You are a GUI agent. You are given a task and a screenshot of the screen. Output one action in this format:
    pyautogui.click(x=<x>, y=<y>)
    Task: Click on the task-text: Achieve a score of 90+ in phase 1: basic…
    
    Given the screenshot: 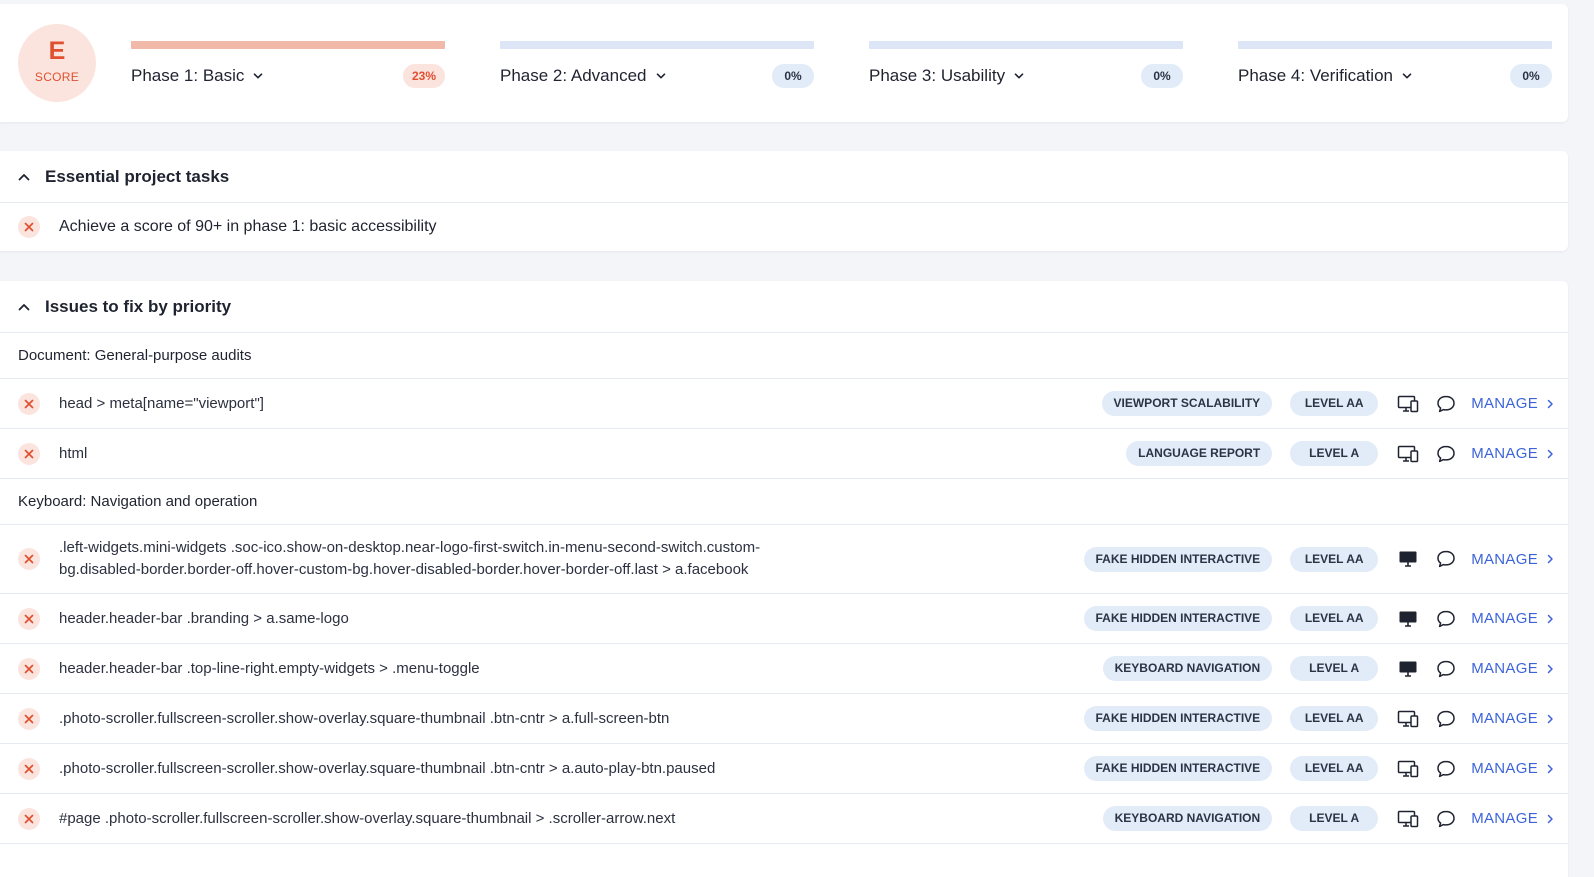 What is the action you would take?
    pyautogui.click(x=248, y=226)
    